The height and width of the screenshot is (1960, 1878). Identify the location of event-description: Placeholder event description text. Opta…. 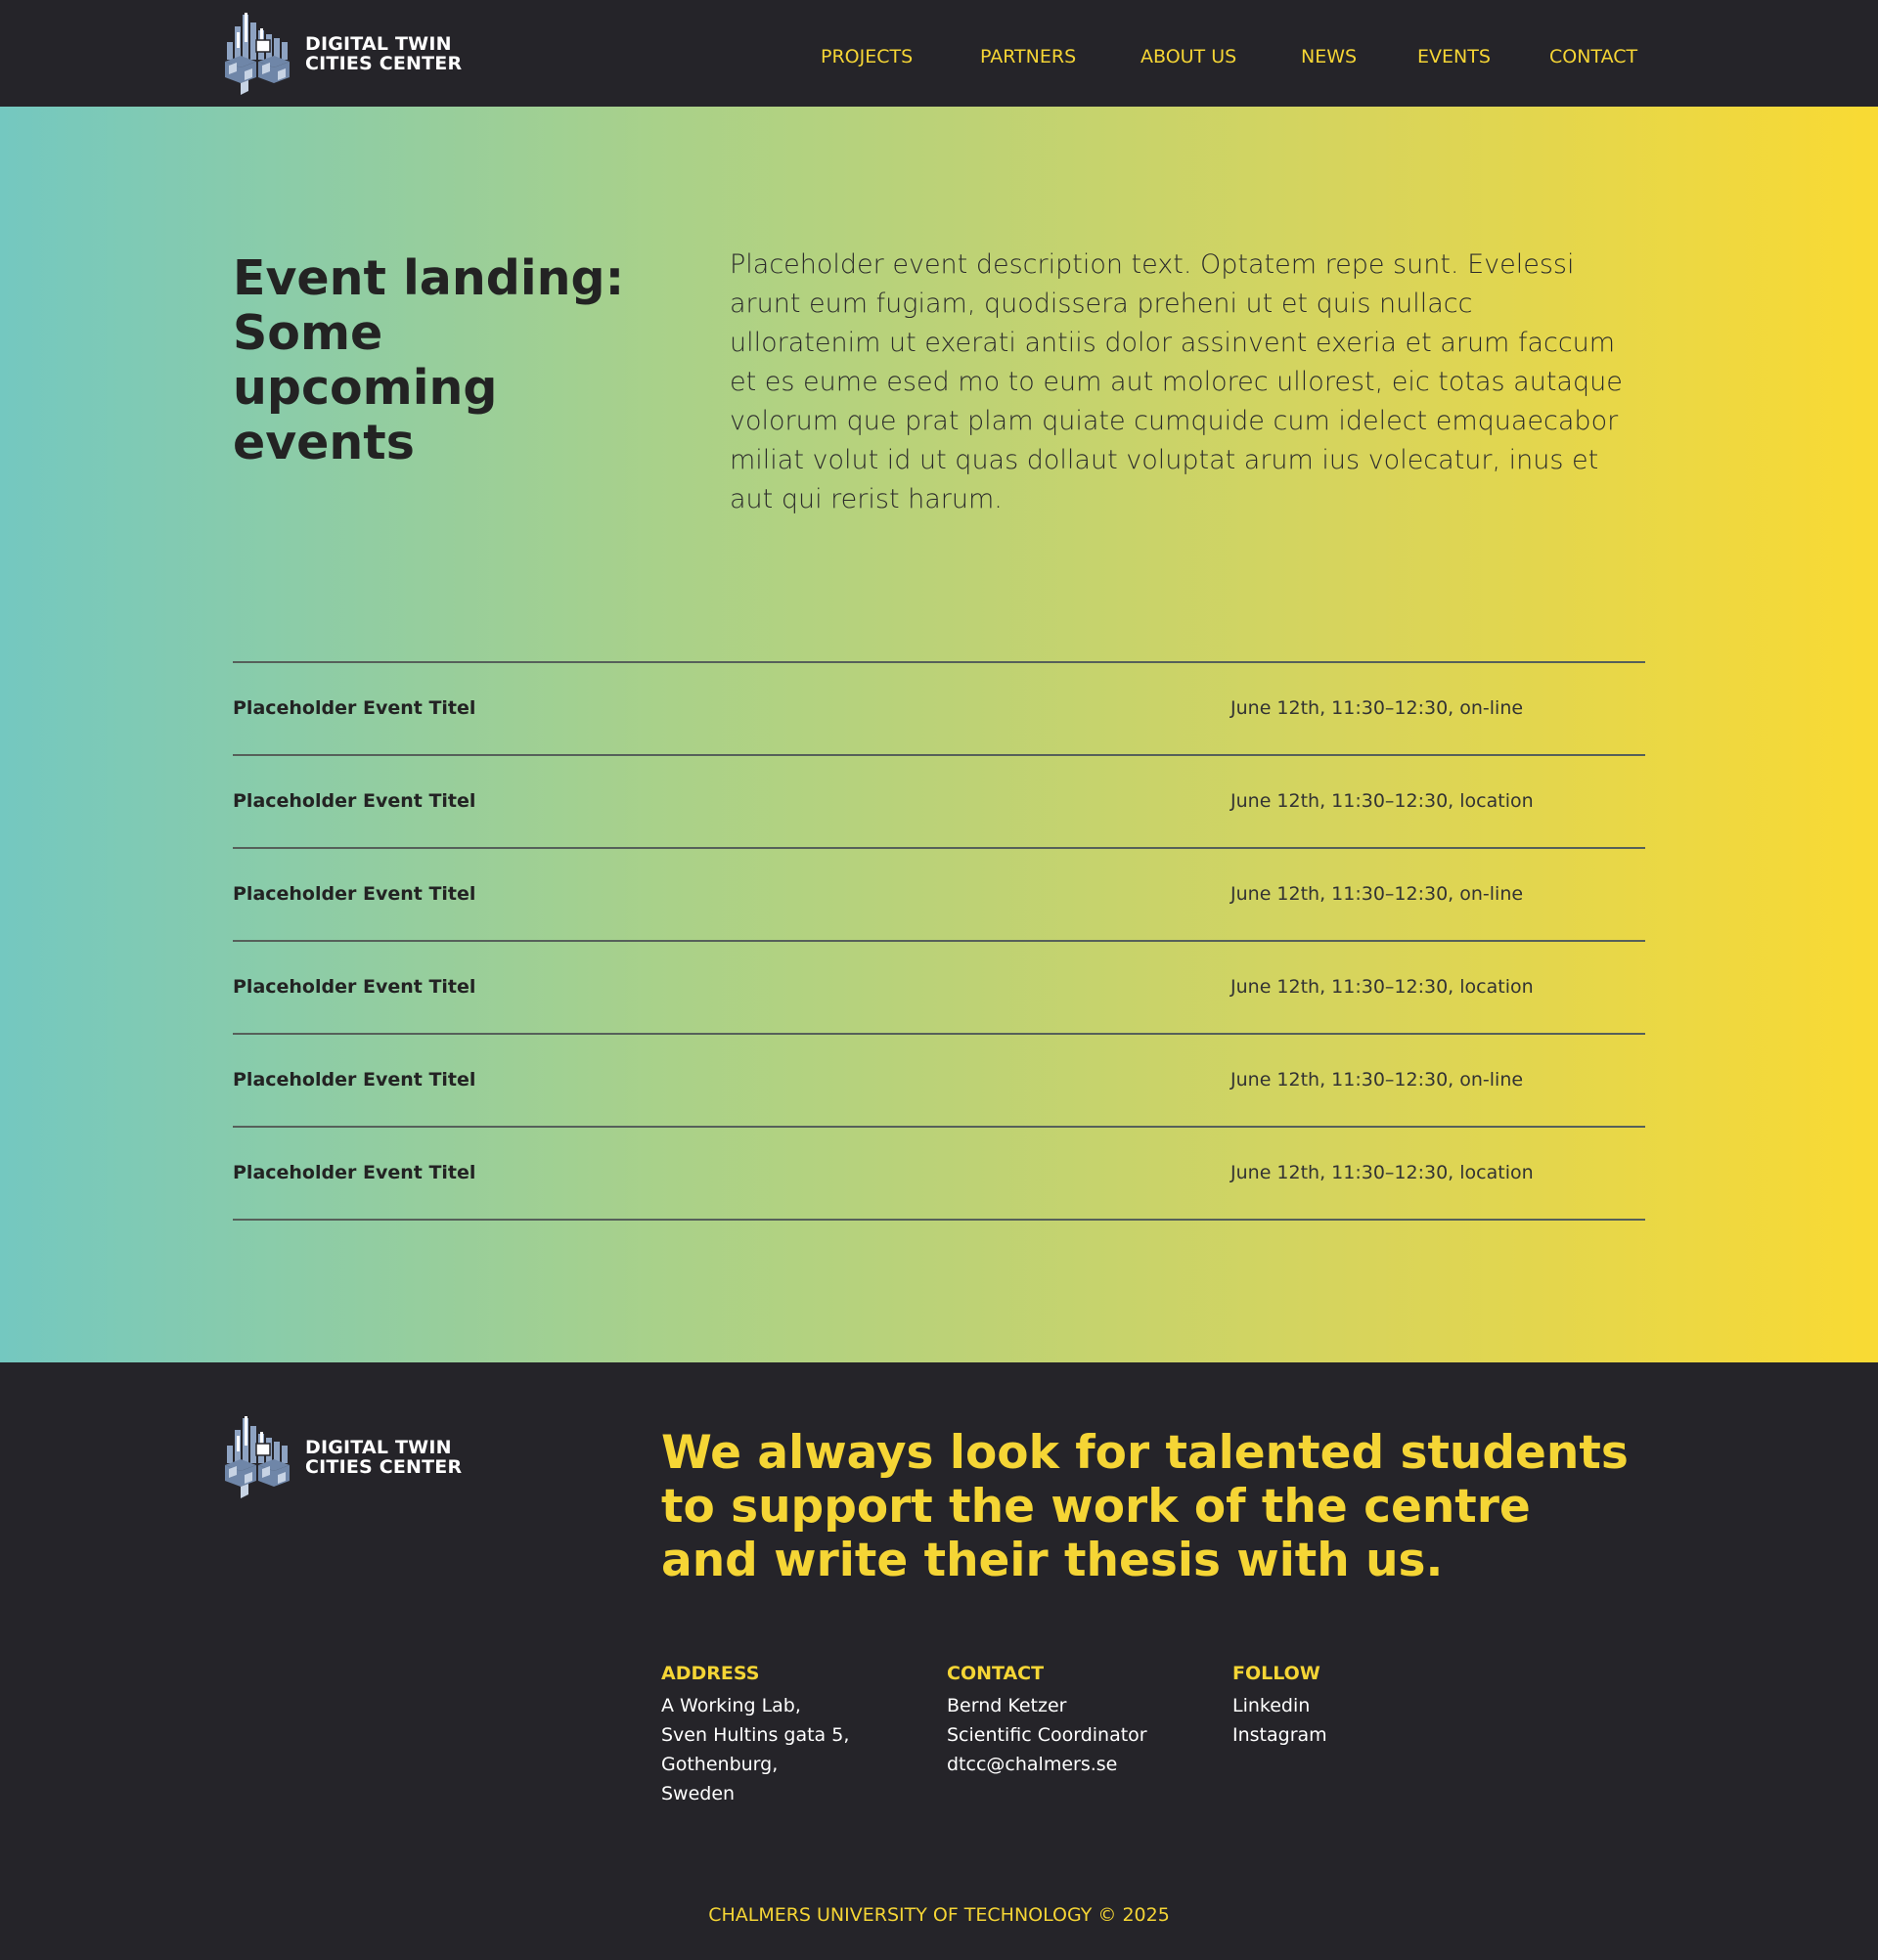
(1176, 381).